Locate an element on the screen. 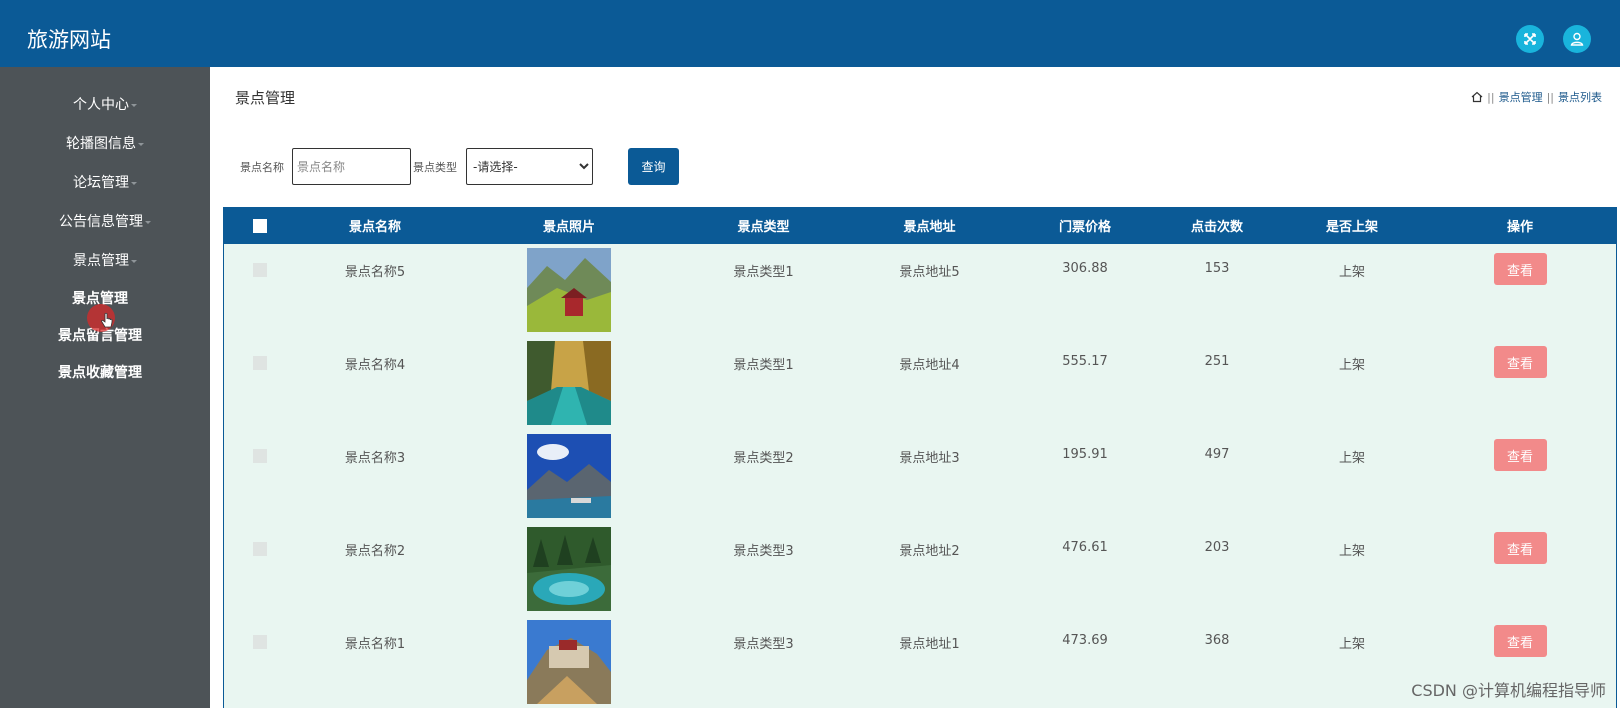 This screenshot has height=708, width=1620. page-title: 景点管理 is located at coordinates (265, 98).